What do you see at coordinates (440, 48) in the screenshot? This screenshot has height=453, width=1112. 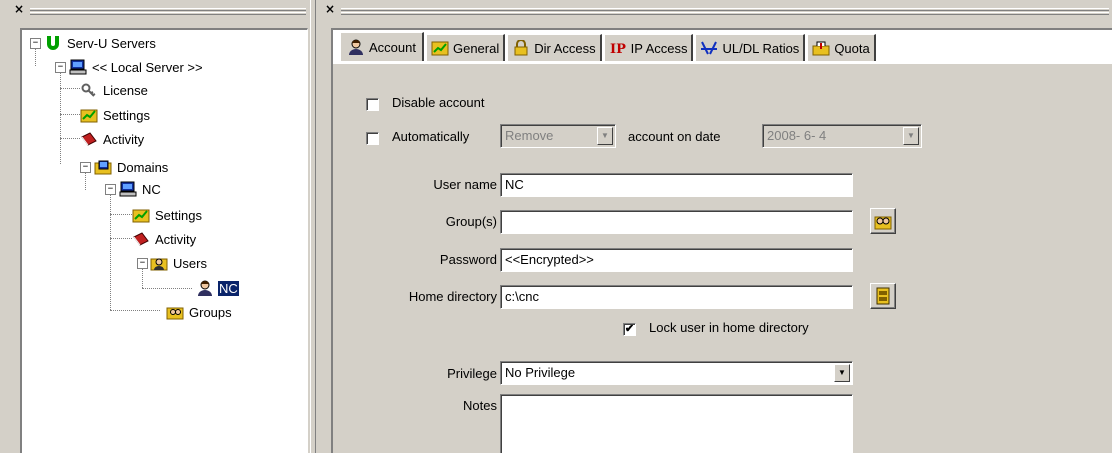 I see `settings-icon` at bounding box center [440, 48].